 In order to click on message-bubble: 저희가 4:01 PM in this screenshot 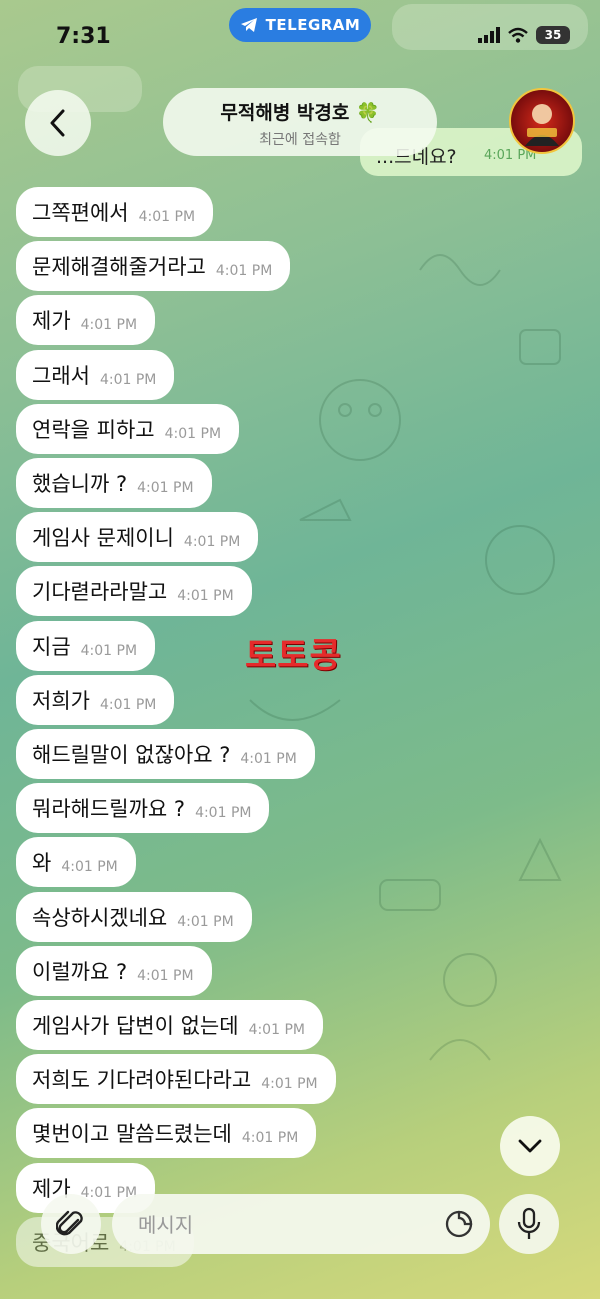, I will do `click(95, 700)`.